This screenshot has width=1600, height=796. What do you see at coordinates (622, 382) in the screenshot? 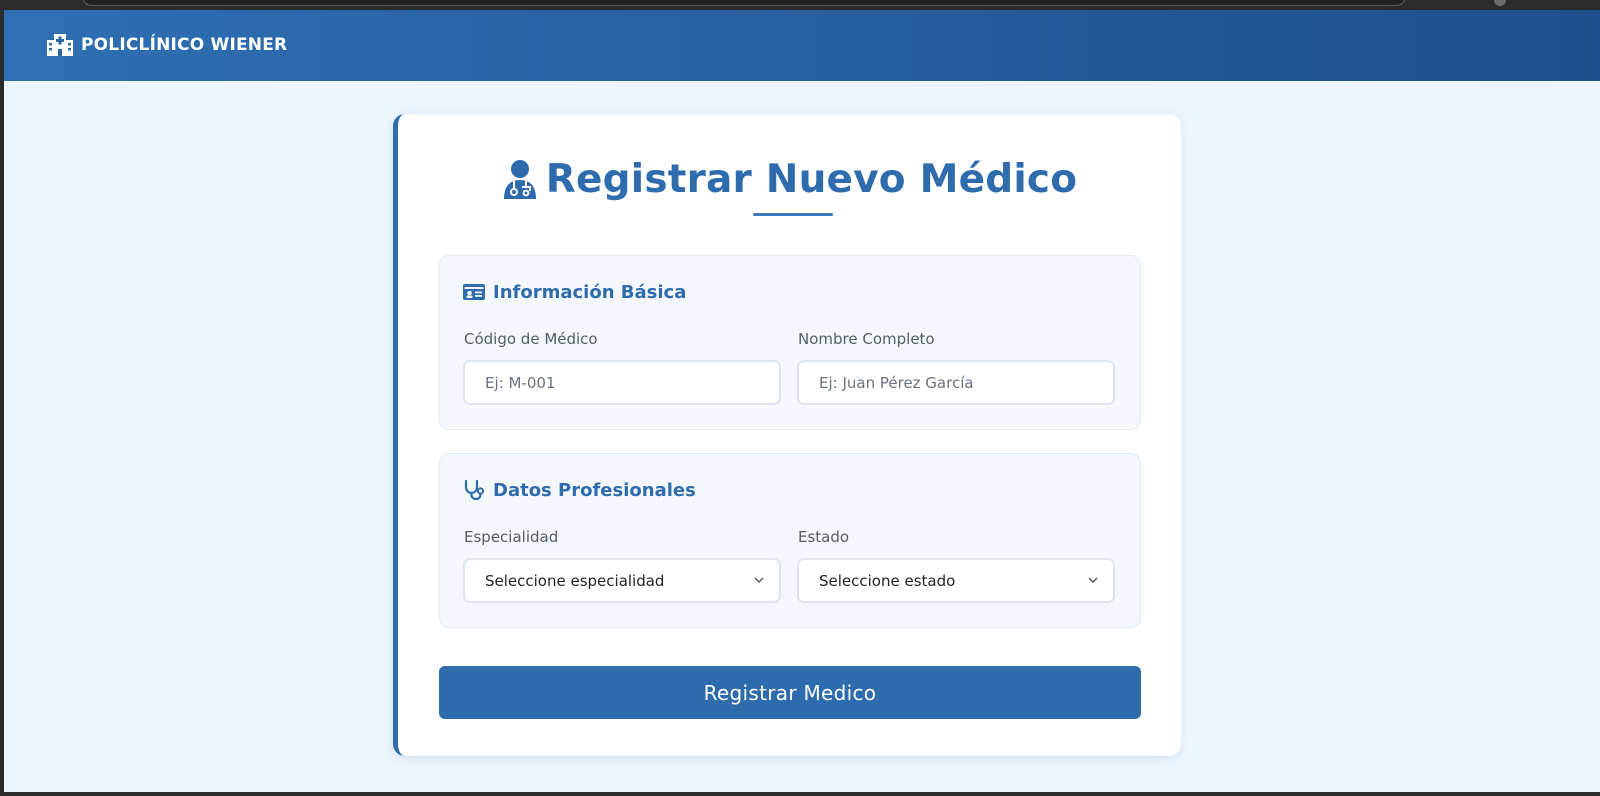
I see `codigo-input` at bounding box center [622, 382].